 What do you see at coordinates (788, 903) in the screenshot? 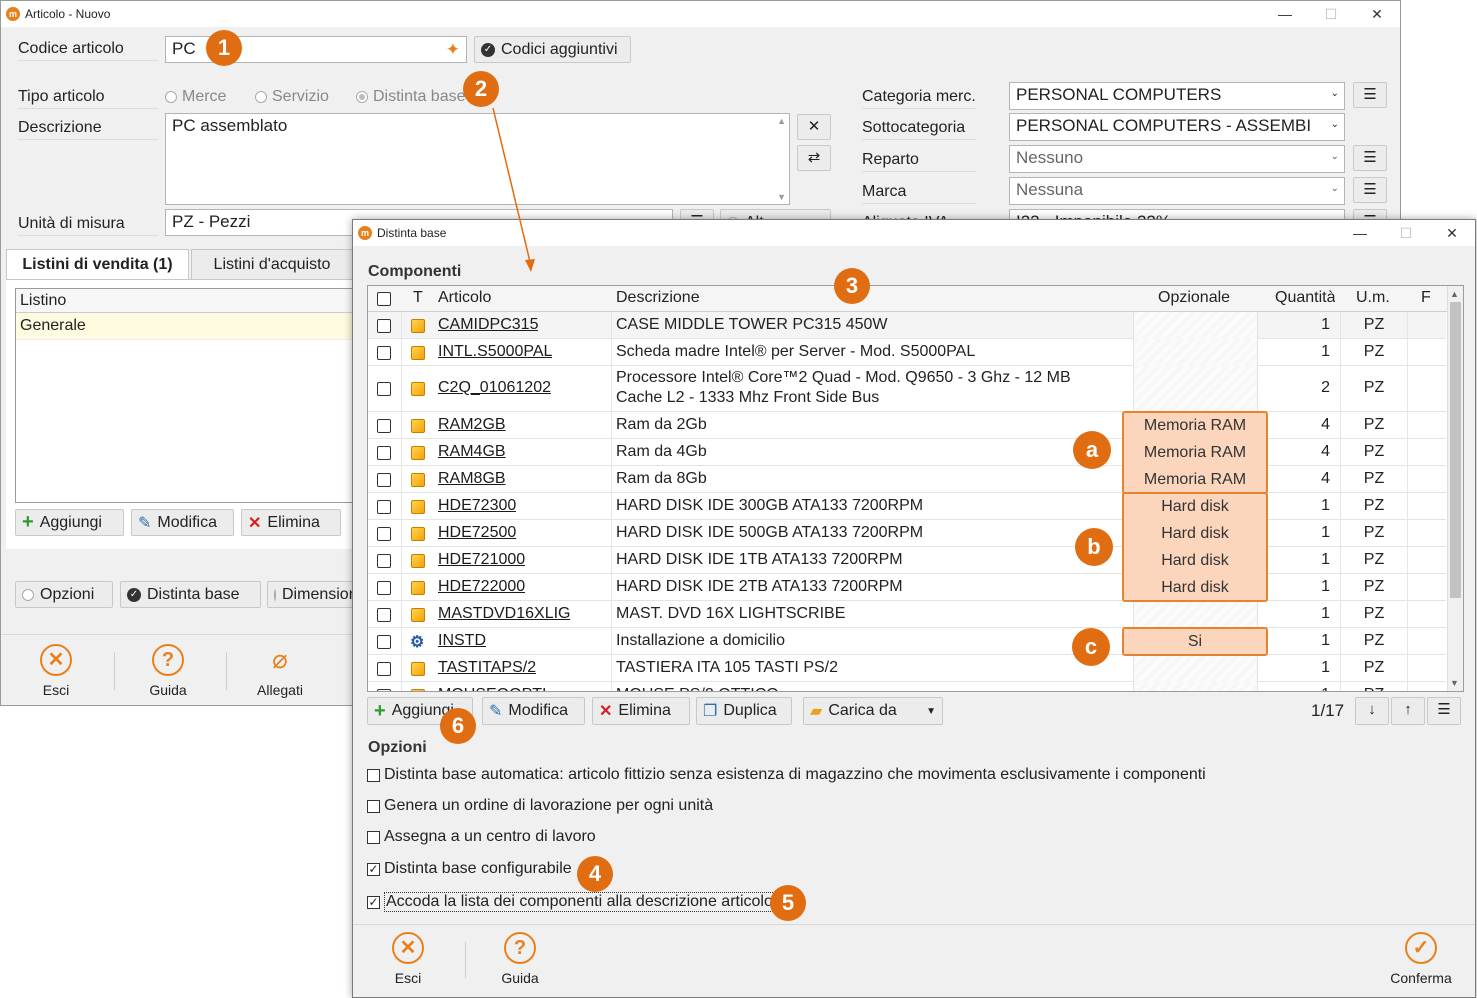
I see `marker-5: 5` at bounding box center [788, 903].